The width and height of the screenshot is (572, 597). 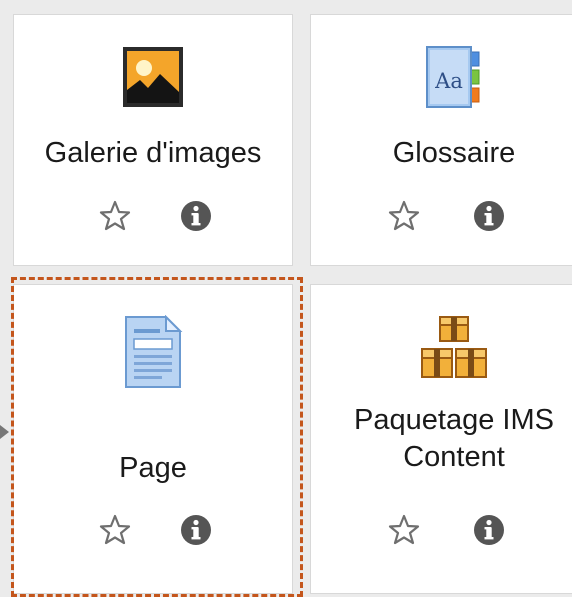 I want to click on tile-label: Paquetage IMS Content, so click(x=450, y=439).